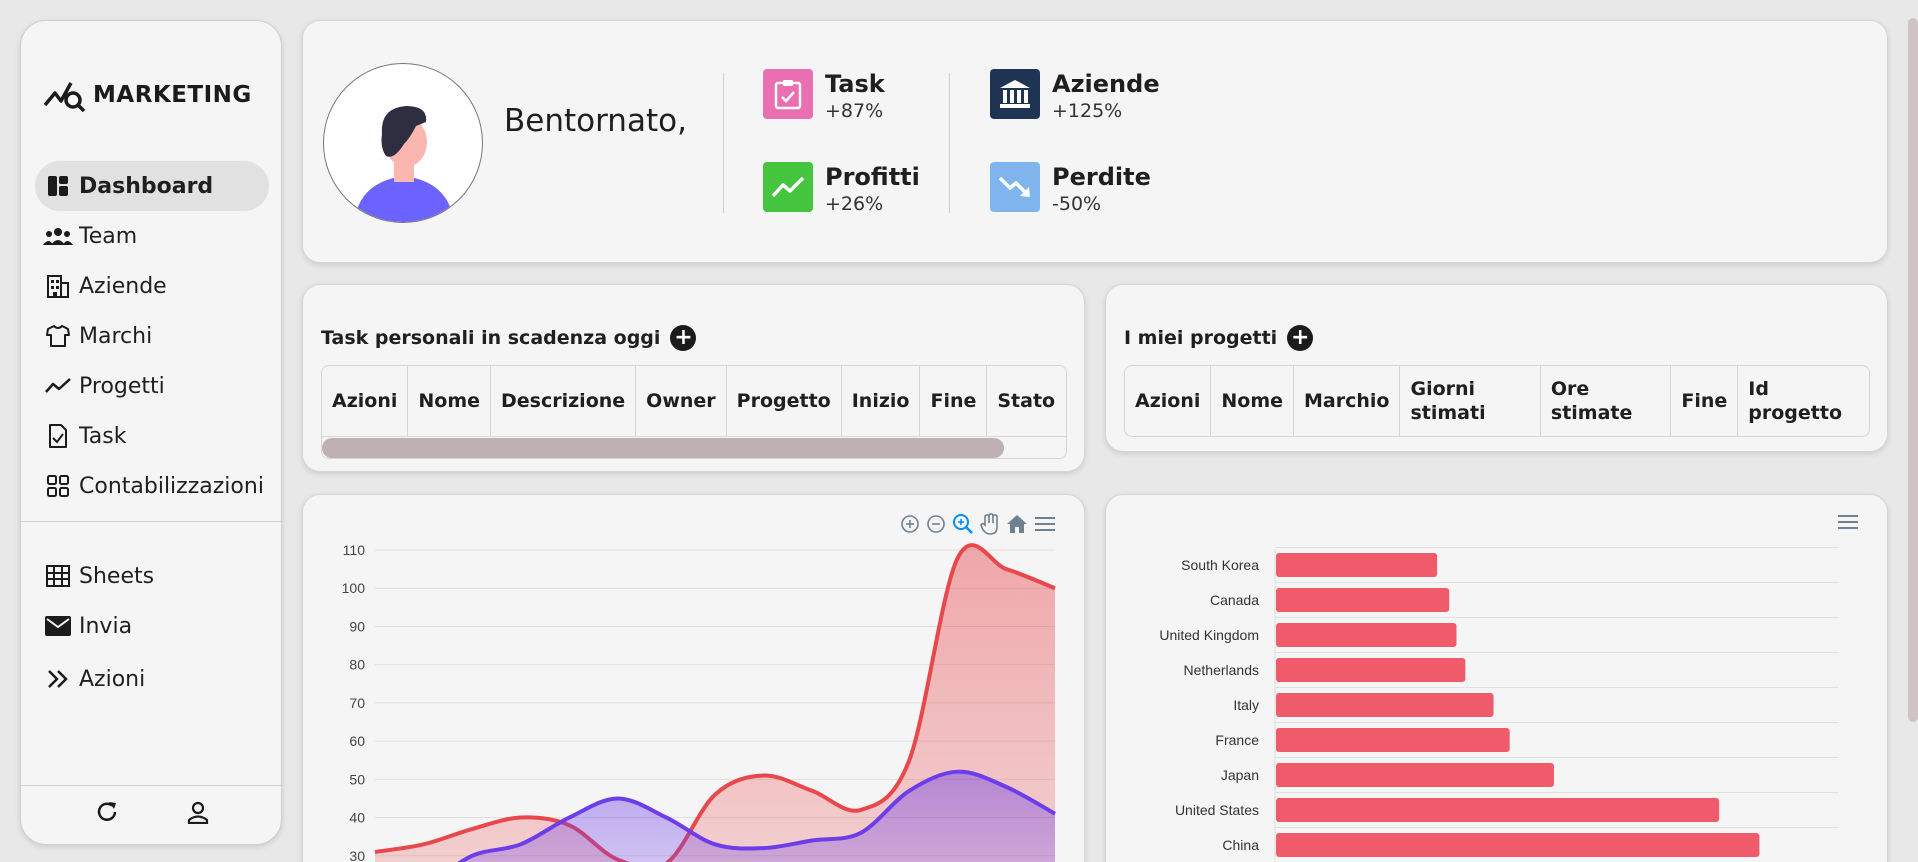 This screenshot has width=1918, height=862. What do you see at coordinates (152, 576) in the screenshot?
I see `sidebar-item-sheets: Sheets` at bounding box center [152, 576].